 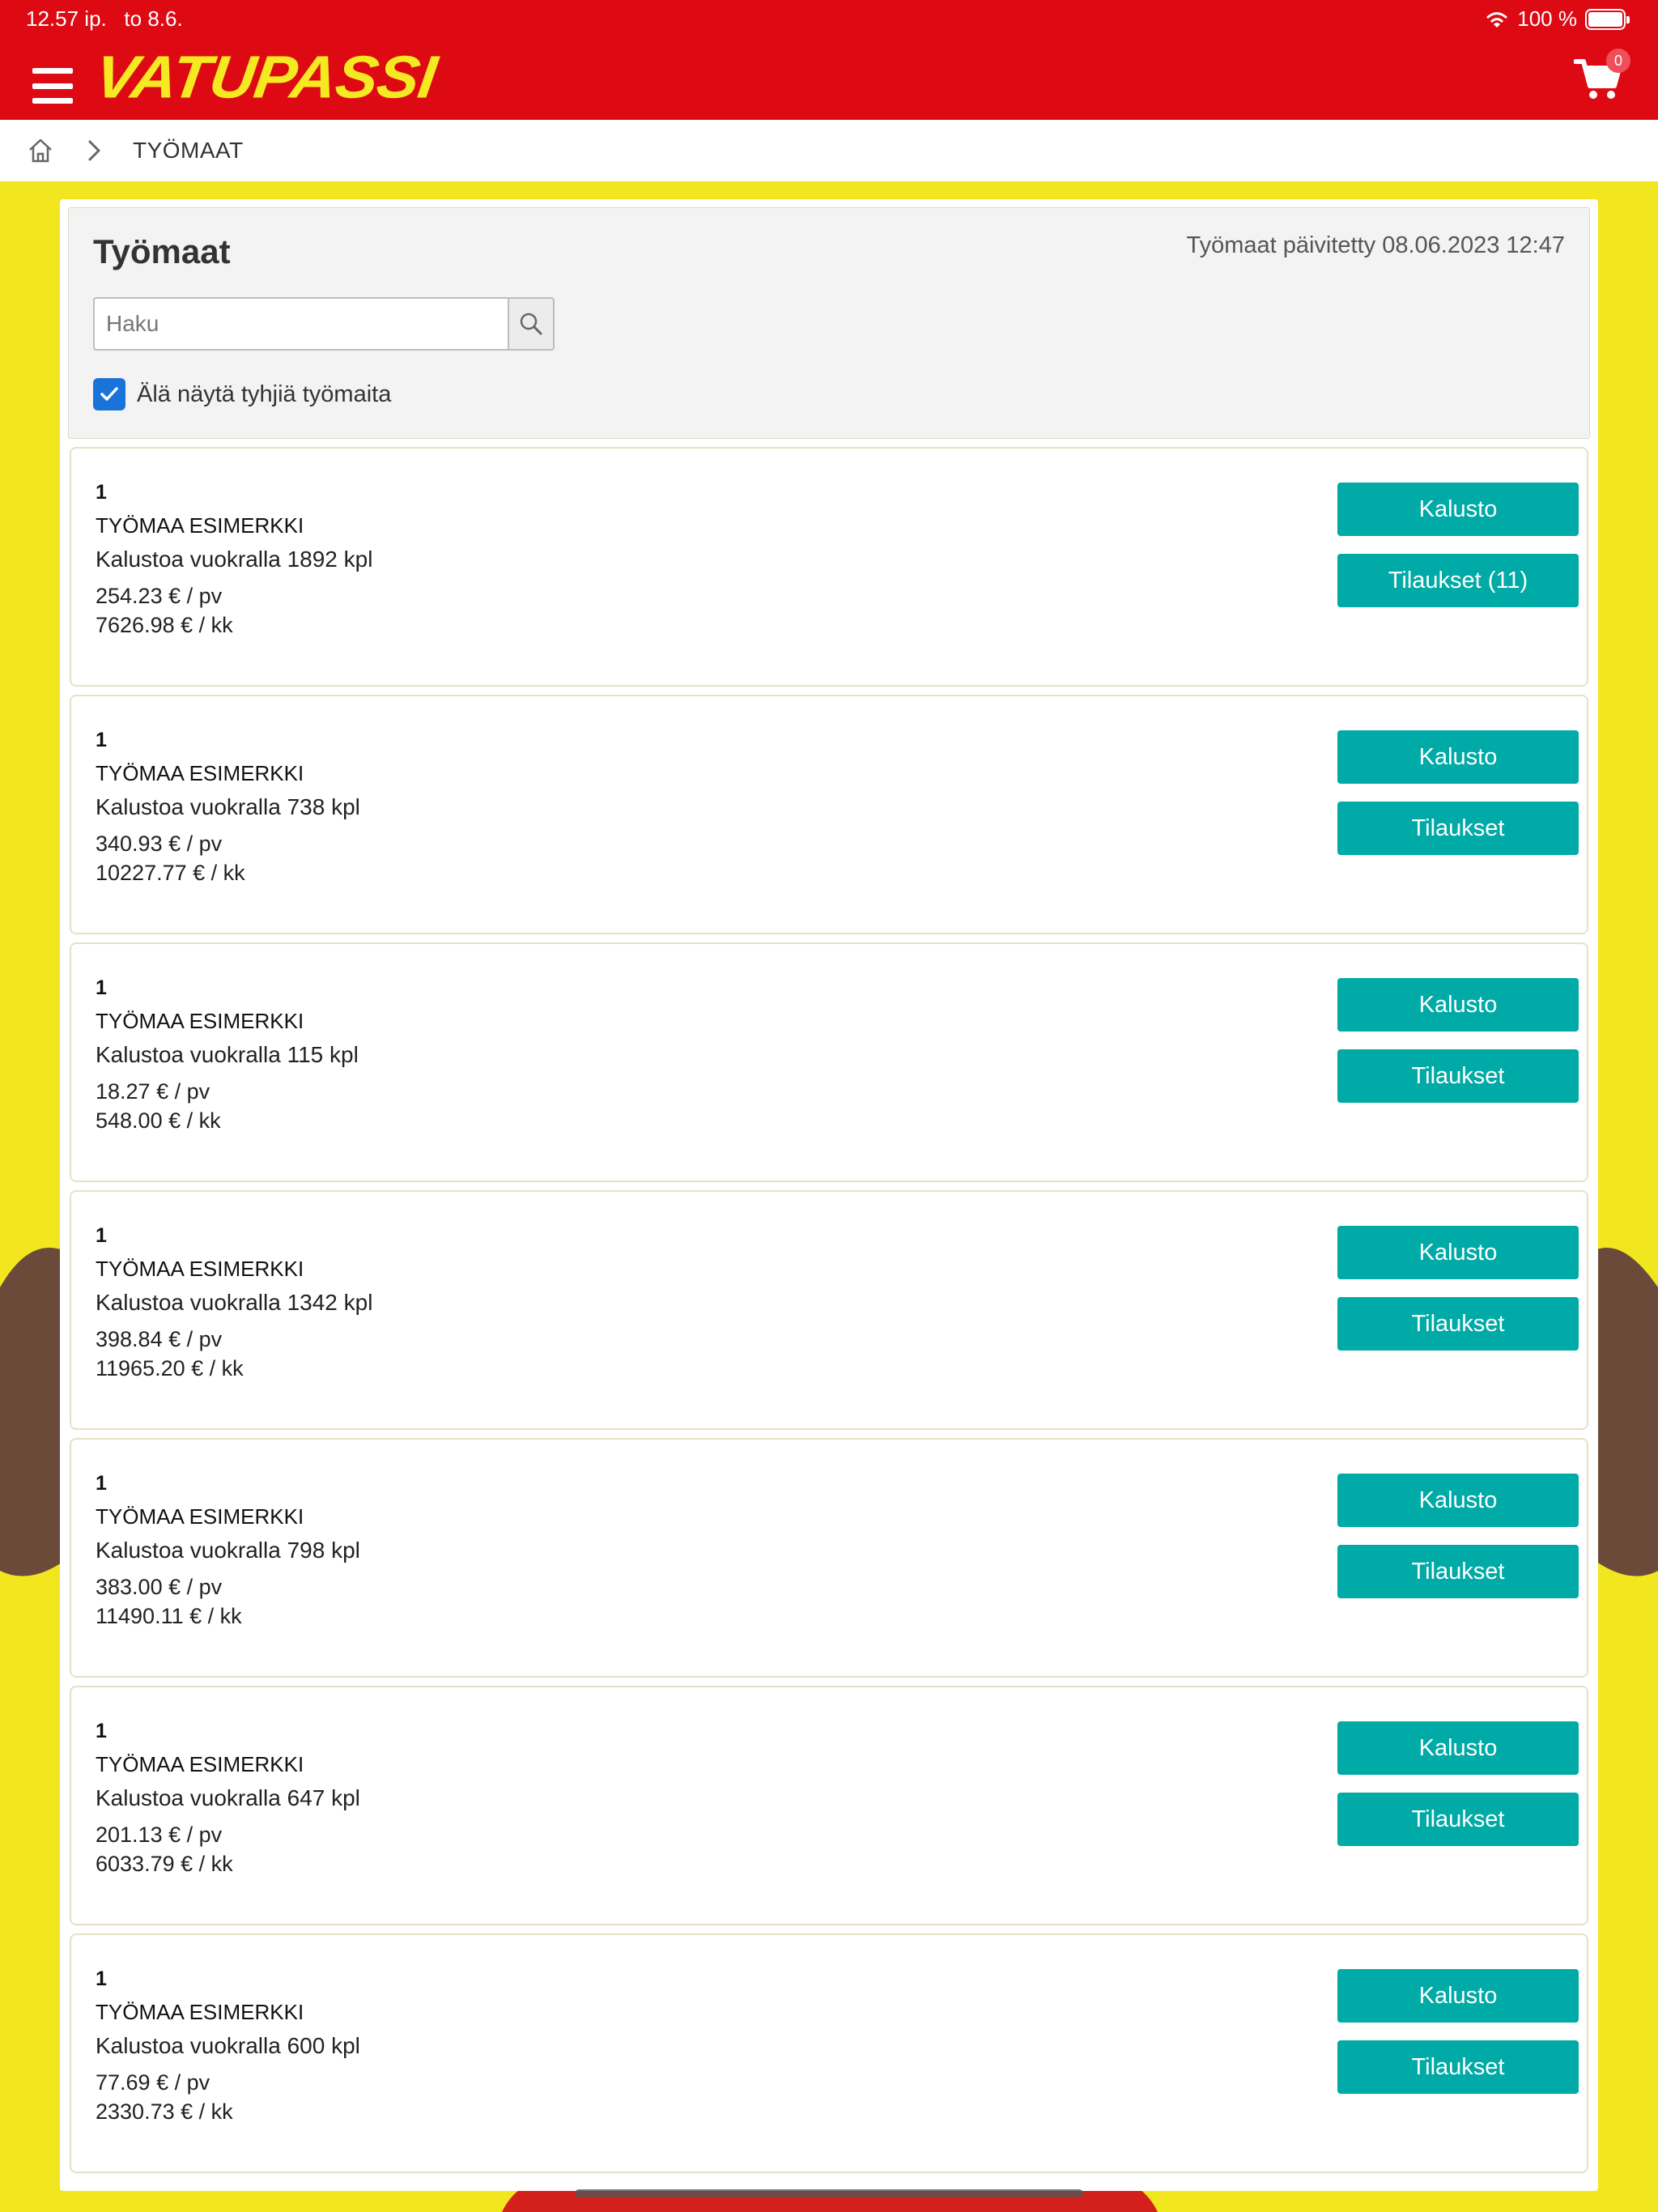 I want to click on rented-equipment-count: Kalustoa vuokralla 1342 kpl, so click(x=234, y=1303).